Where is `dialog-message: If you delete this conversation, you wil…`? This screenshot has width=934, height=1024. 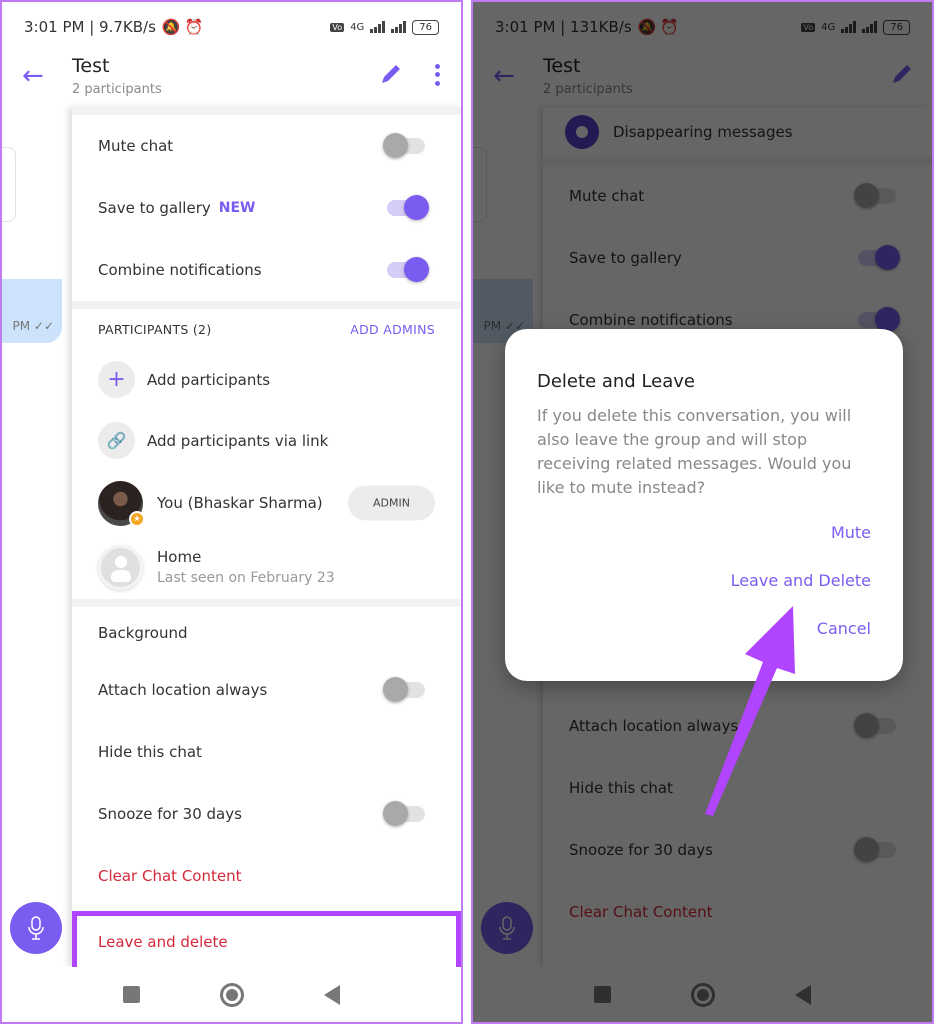
dialog-message: If you delete this conversation, you wil… is located at coordinates (694, 451).